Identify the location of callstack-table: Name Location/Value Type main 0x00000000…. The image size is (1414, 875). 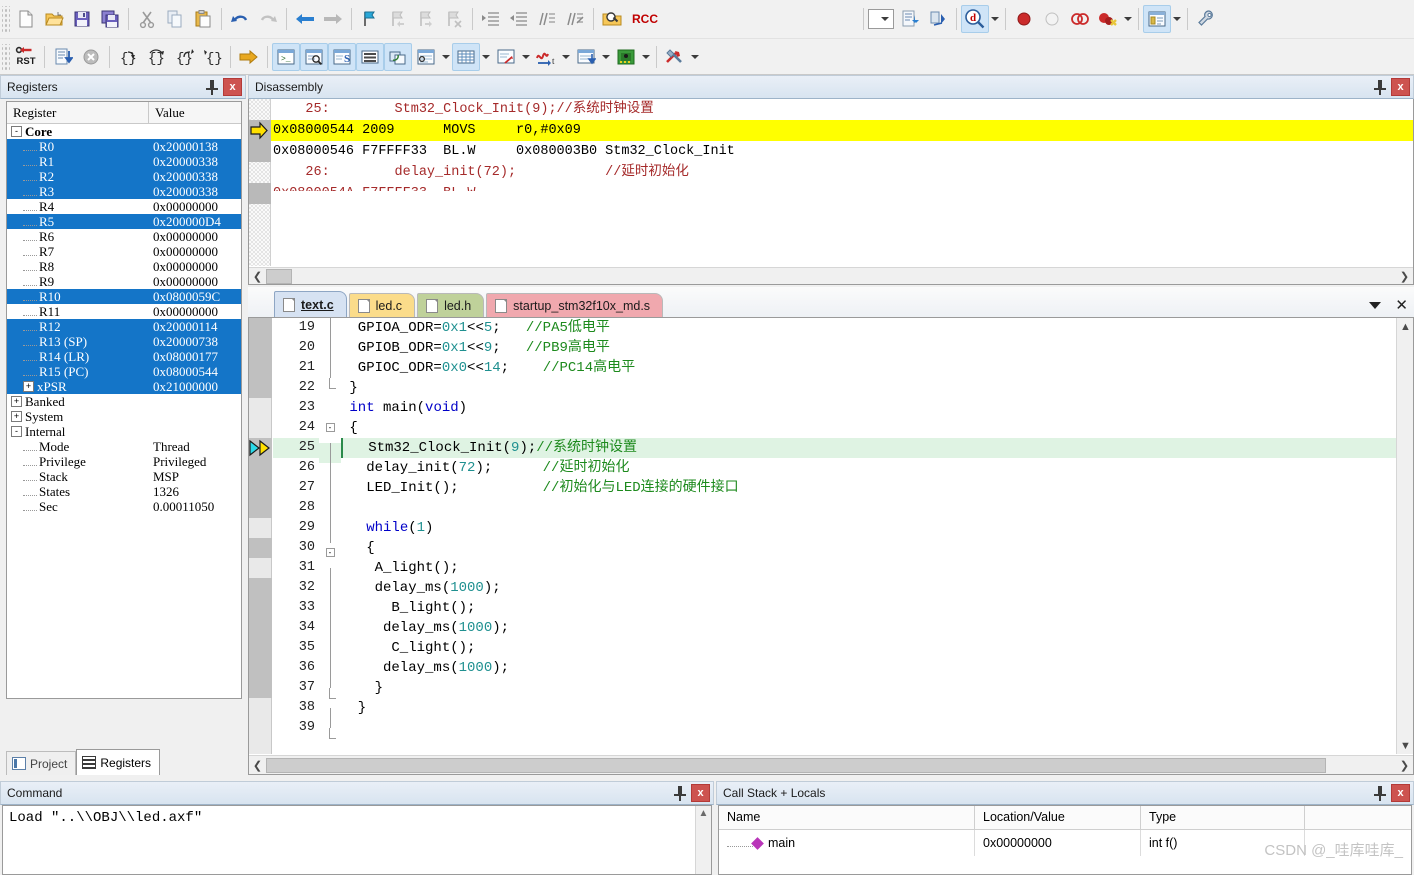
(1065, 840).